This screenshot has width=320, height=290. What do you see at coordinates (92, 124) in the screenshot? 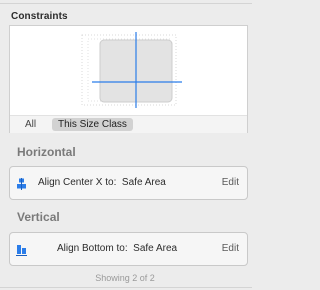
I see `filter-size-class-button: This Size Class` at bounding box center [92, 124].